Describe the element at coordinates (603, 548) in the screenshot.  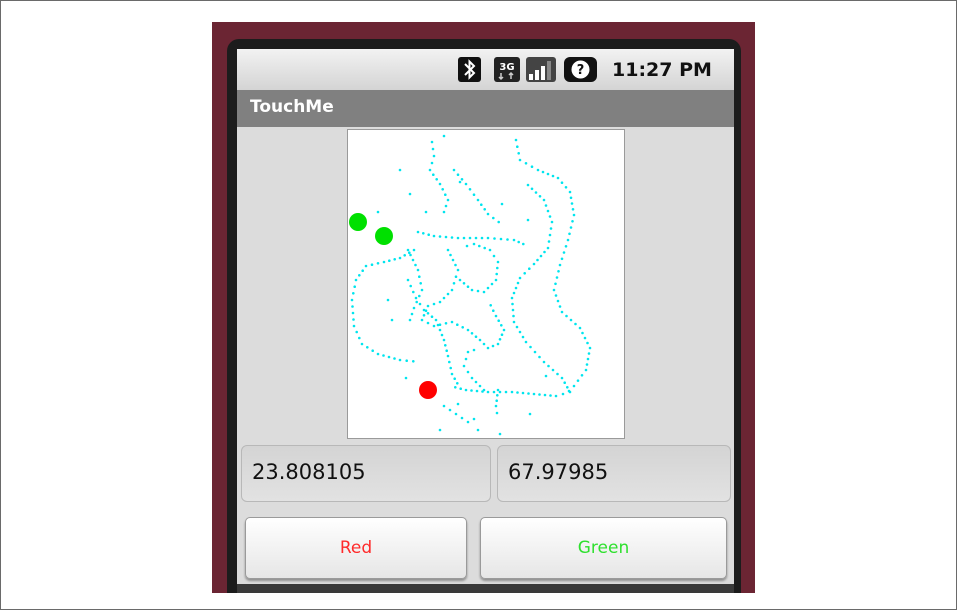
I see `green-button: Green` at that location.